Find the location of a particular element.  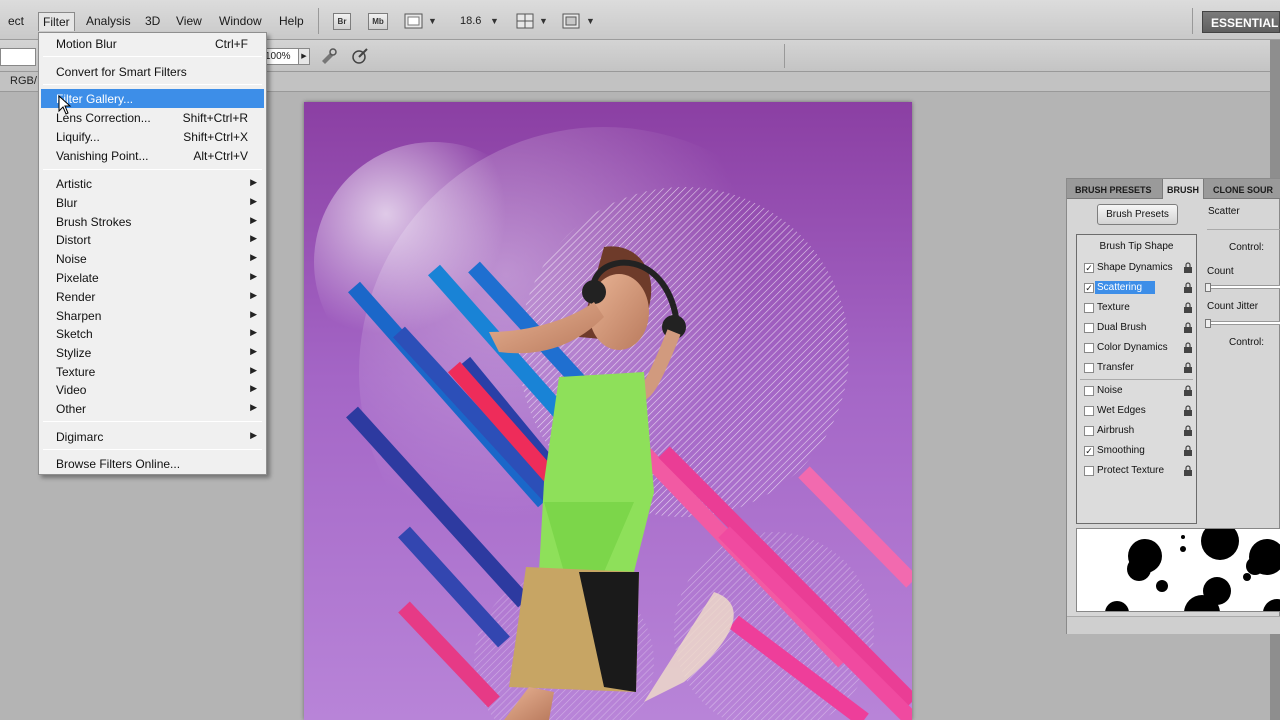

menu-item-blur: Blur ▶ is located at coordinates (152, 202).